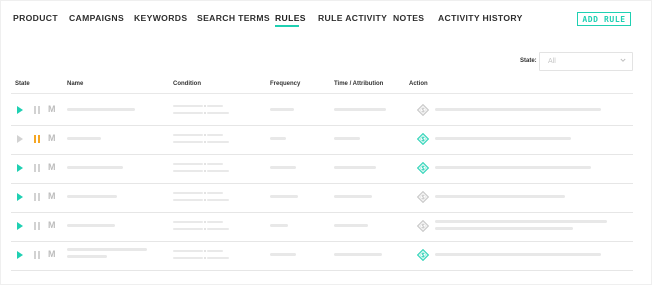 The width and height of the screenshot is (652, 285). What do you see at coordinates (408, 18) in the screenshot?
I see `tab-notes: NOTES` at bounding box center [408, 18].